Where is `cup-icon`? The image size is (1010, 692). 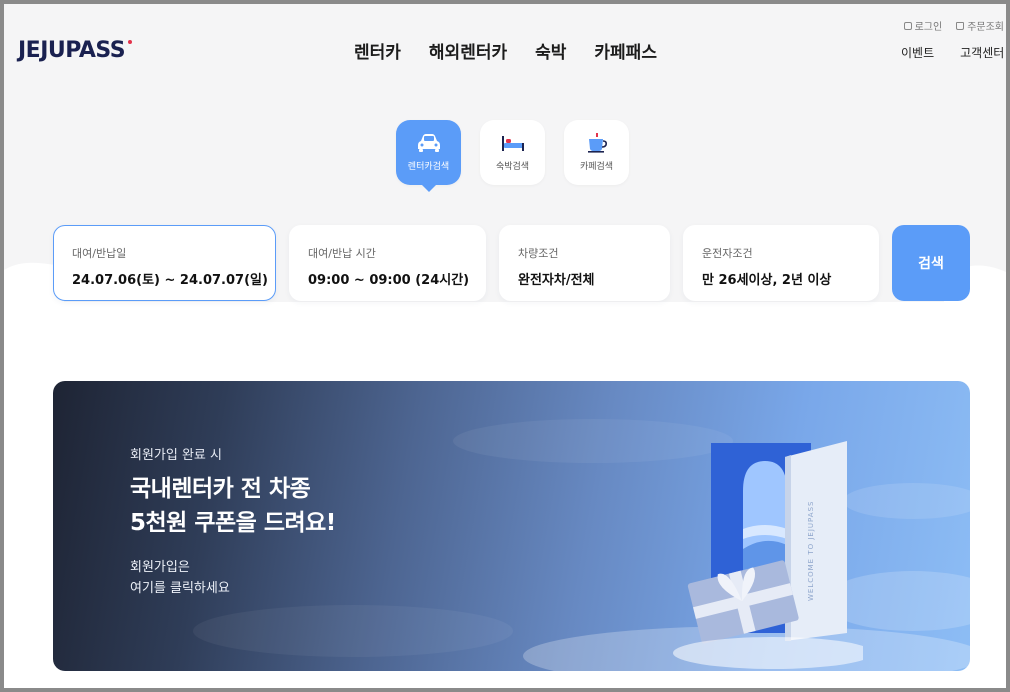 cup-icon is located at coordinates (597, 143).